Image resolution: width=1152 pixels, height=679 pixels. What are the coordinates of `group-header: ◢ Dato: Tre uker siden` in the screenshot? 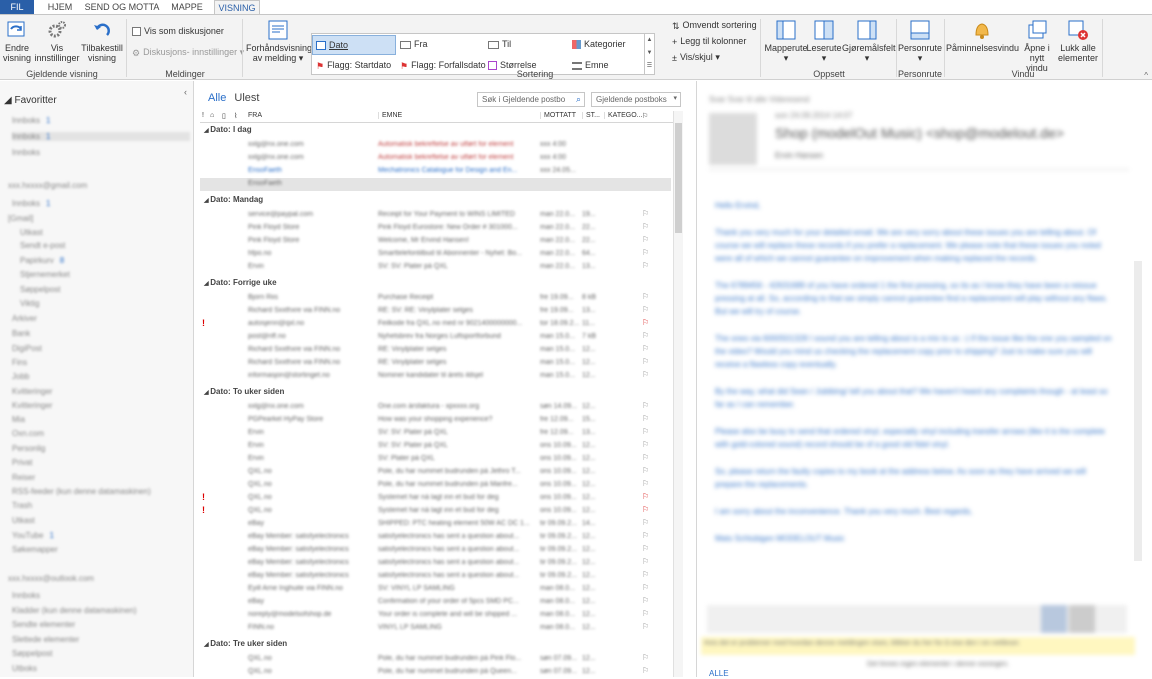 It's located at (435, 645).